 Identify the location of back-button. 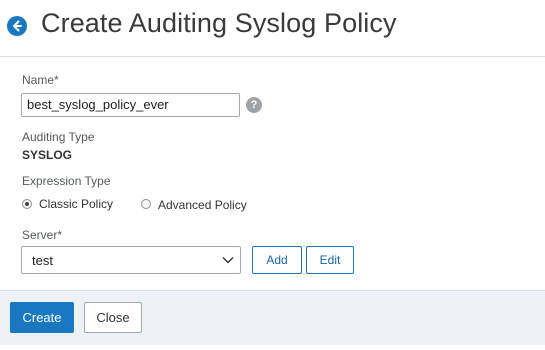
(17, 26).